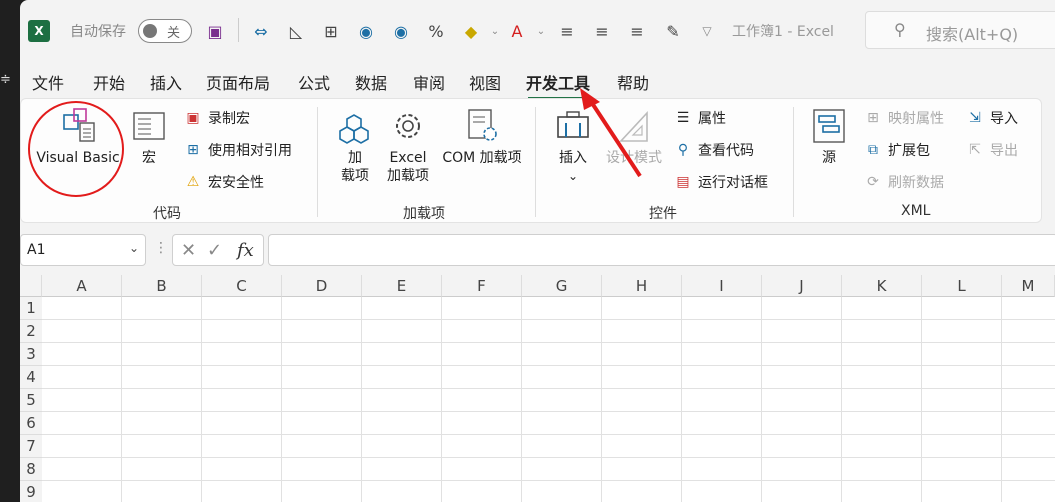 This screenshot has width=1055, height=502. What do you see at coordinates (562, 286) in the screenshot?
I see `column-header-g: G` at bounding box center [562, 286].